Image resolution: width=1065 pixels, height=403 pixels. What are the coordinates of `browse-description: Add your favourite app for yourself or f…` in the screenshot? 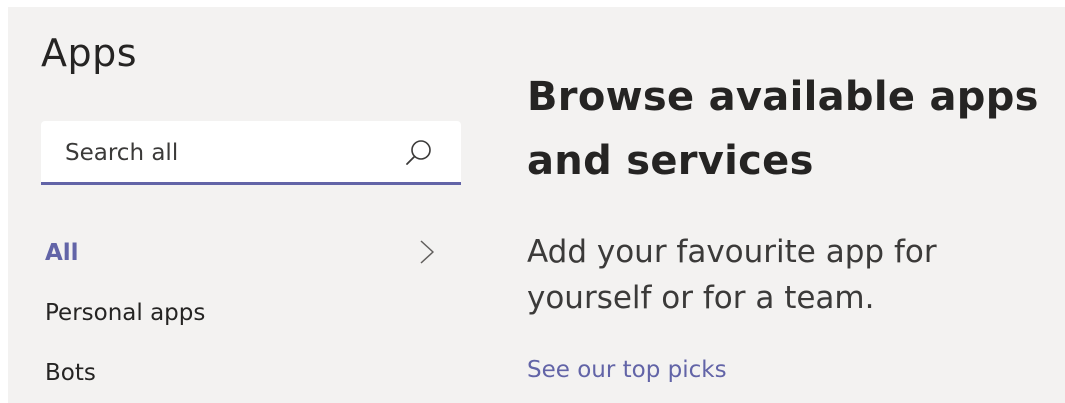 It's located at (732, 275).